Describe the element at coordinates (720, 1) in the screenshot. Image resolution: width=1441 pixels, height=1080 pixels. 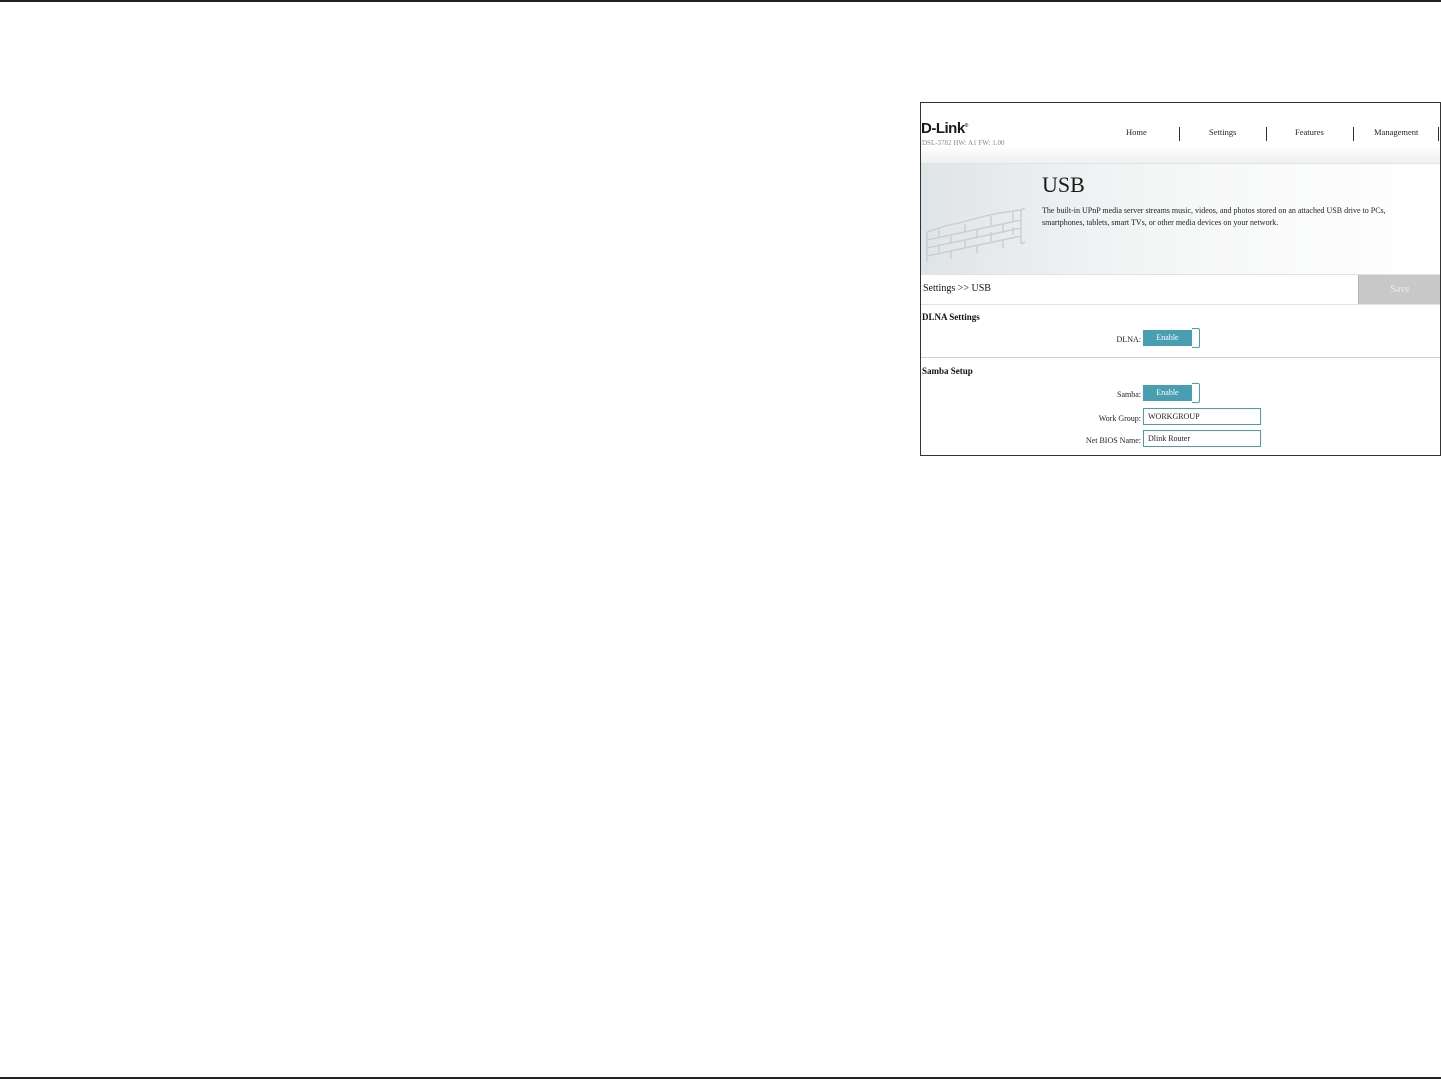
I see `page-top-rule` at that location.